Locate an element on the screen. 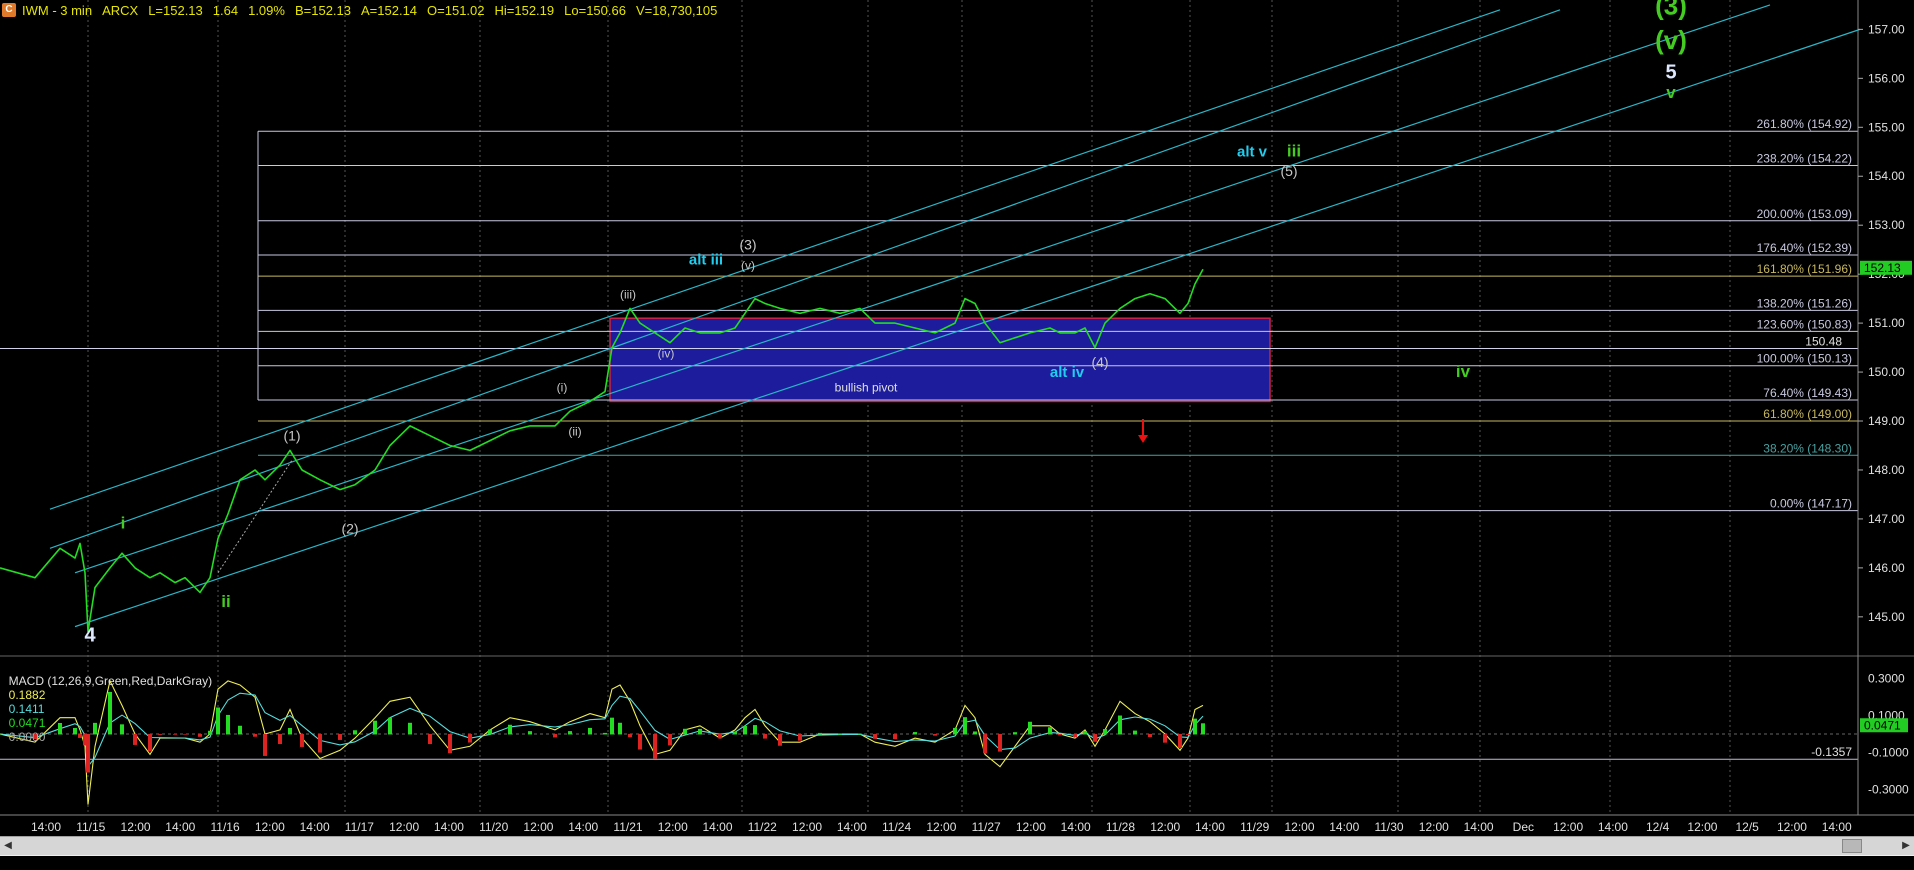  x-tick-label-20: 12:00 is located at coordinates (941, 827).